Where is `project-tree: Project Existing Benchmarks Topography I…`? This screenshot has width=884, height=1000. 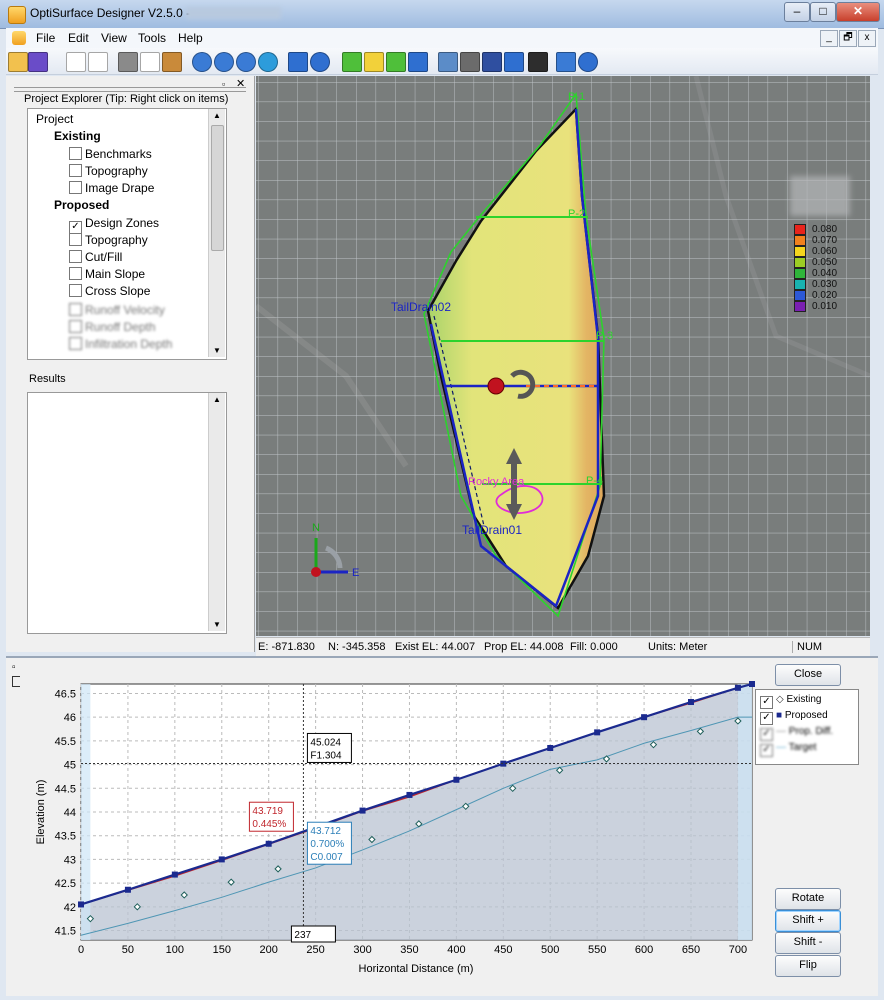 project-tree: Project Existing Benchmarks Topography I… is located at coordinates (127, 234).